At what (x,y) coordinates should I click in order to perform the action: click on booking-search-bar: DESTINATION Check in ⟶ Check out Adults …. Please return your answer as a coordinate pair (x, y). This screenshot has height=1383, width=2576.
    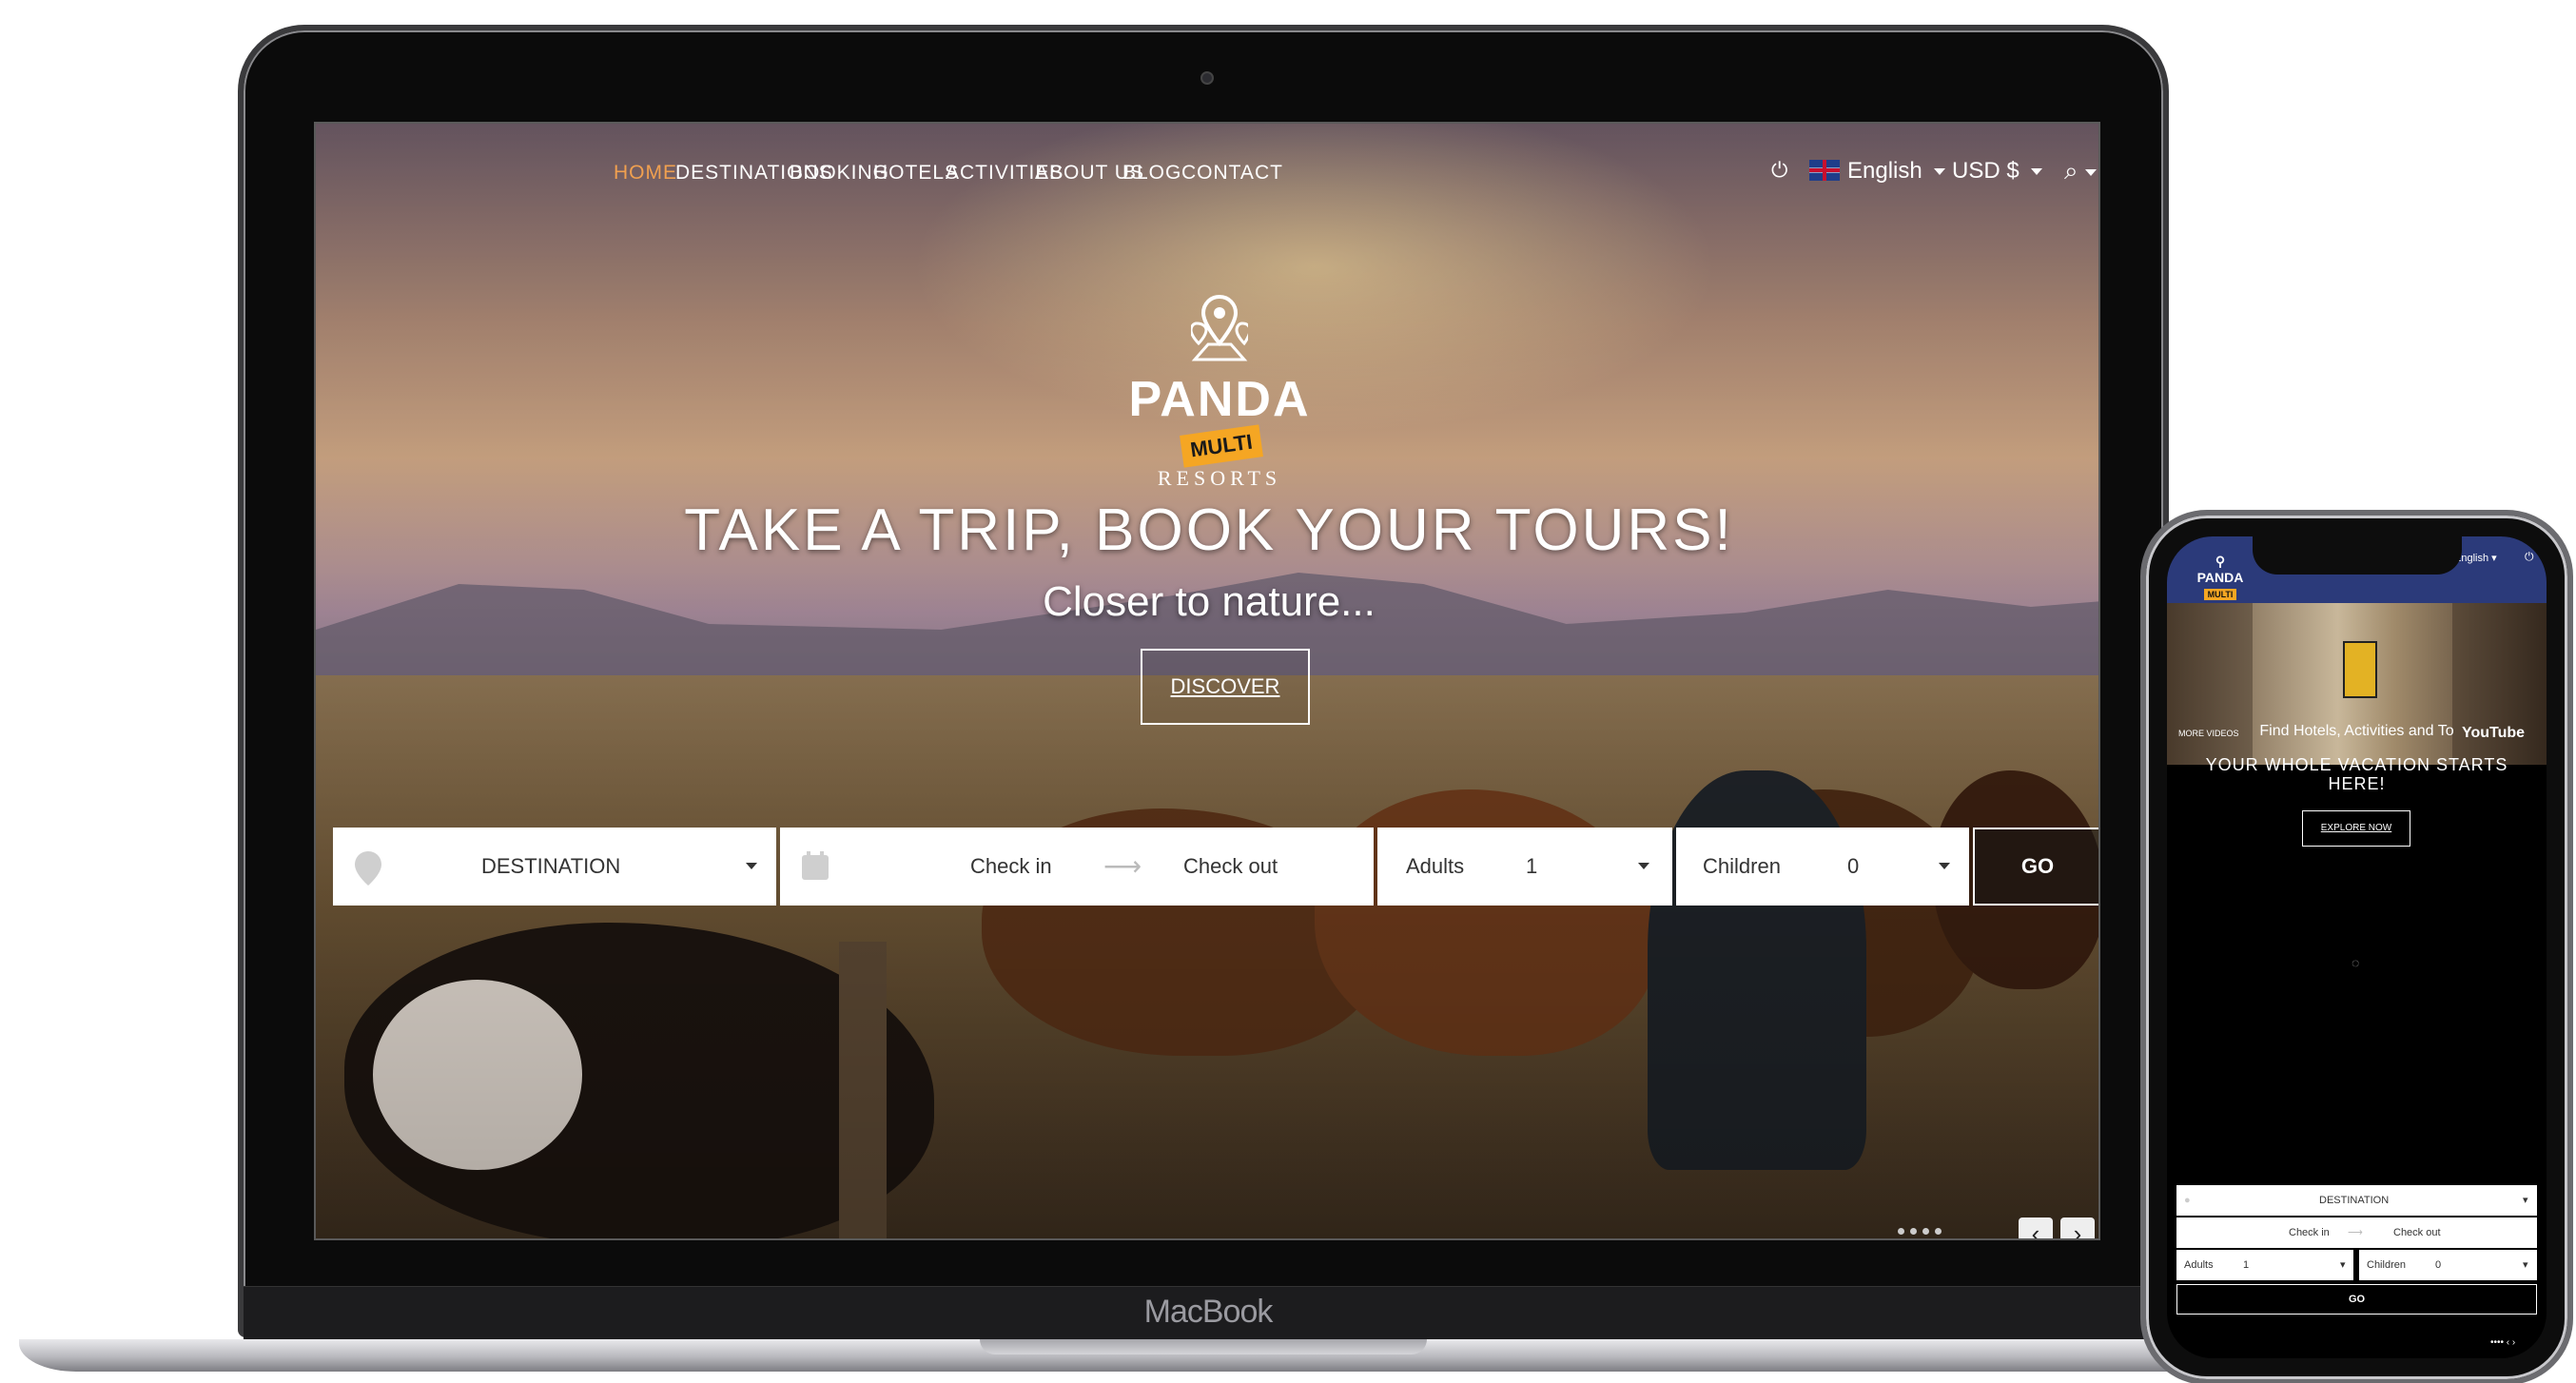
    Looking at the image, I should click on (1215, 867).